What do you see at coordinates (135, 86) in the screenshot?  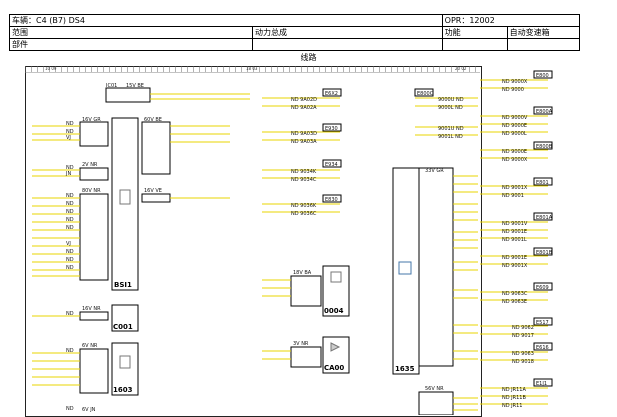 I see `conn-15vbe: 15V BE` at bounding box center [135, 86].